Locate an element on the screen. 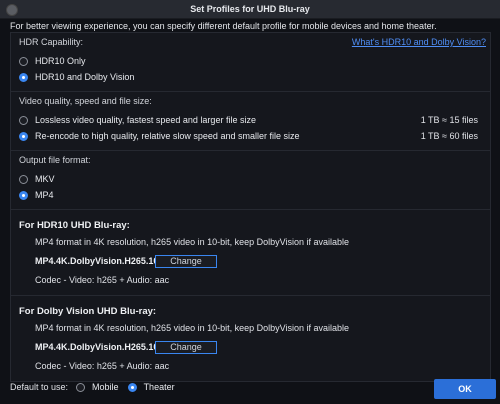 The image size is (500, 404). format-option-mp4: MP4 is located at coordinates (250, 195).